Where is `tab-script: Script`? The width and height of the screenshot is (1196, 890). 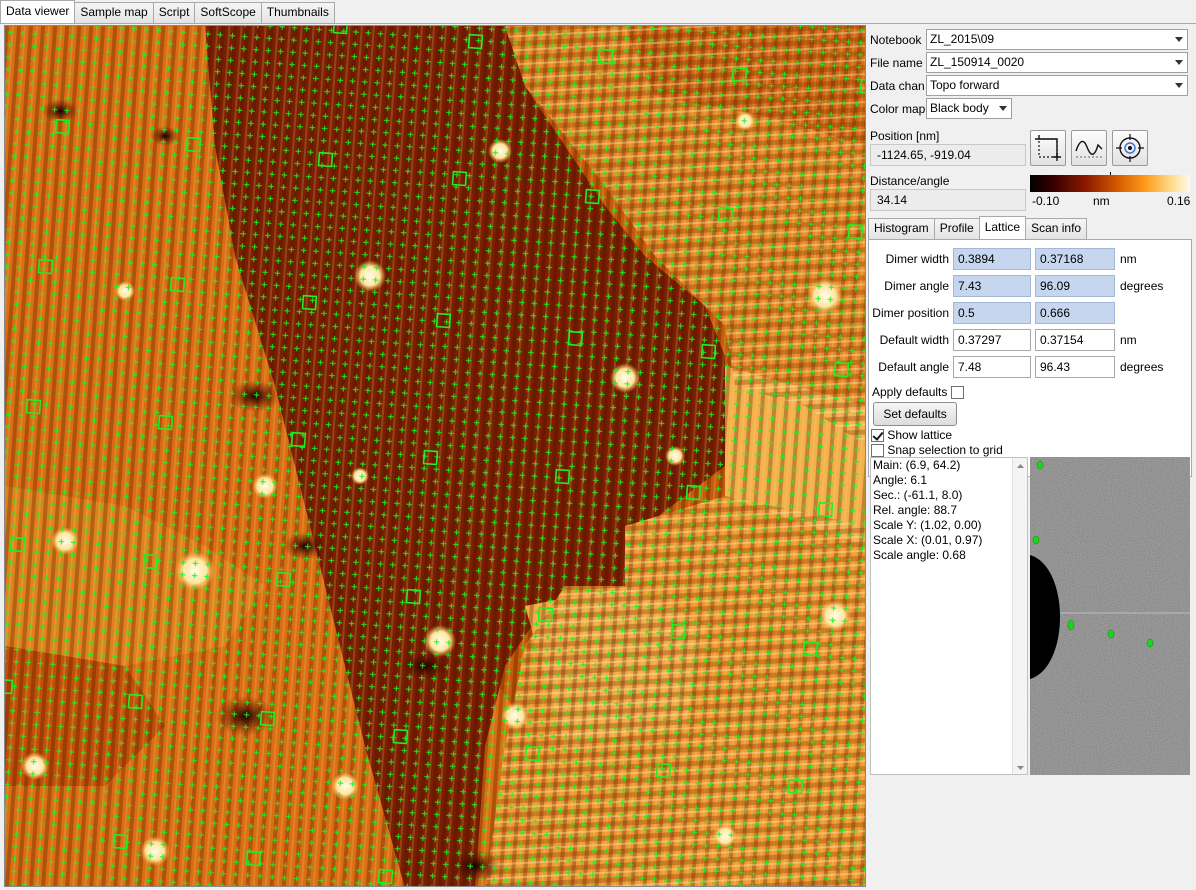 tab-script: Script is located at coordinates (174, 12).